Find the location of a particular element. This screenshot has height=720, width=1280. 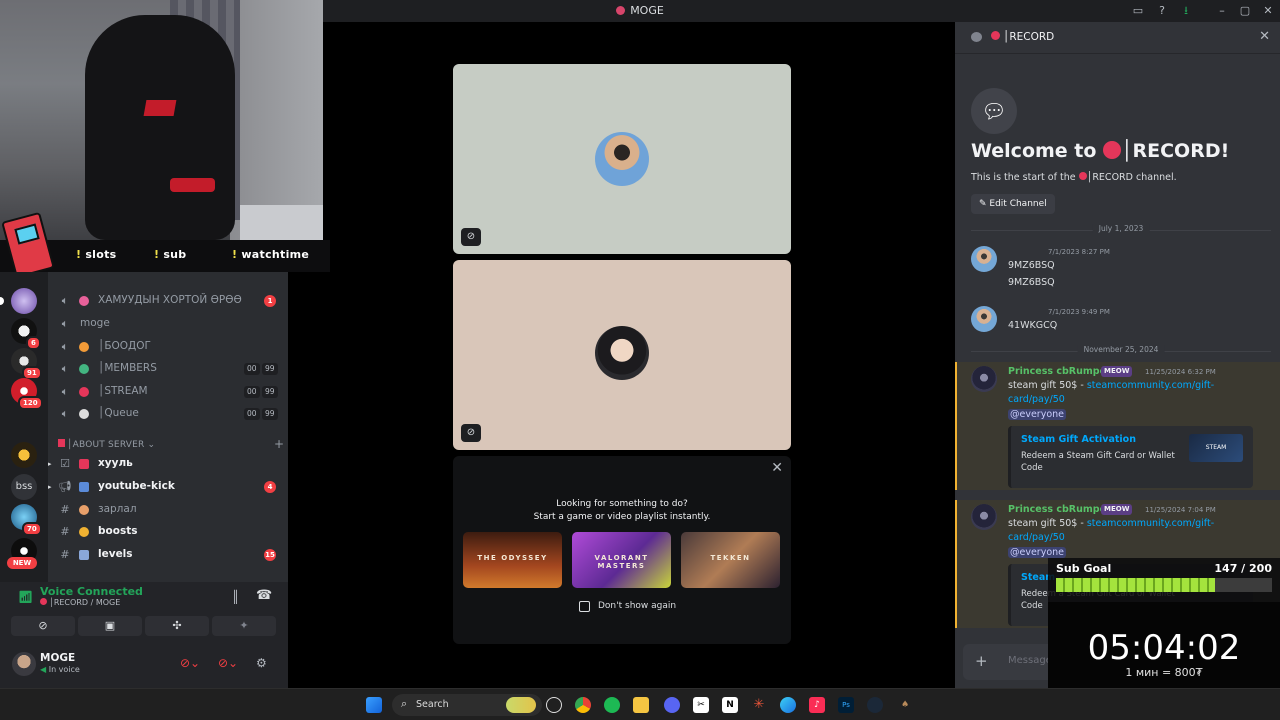

message-input: Message is located at coordinates (1030, 660).